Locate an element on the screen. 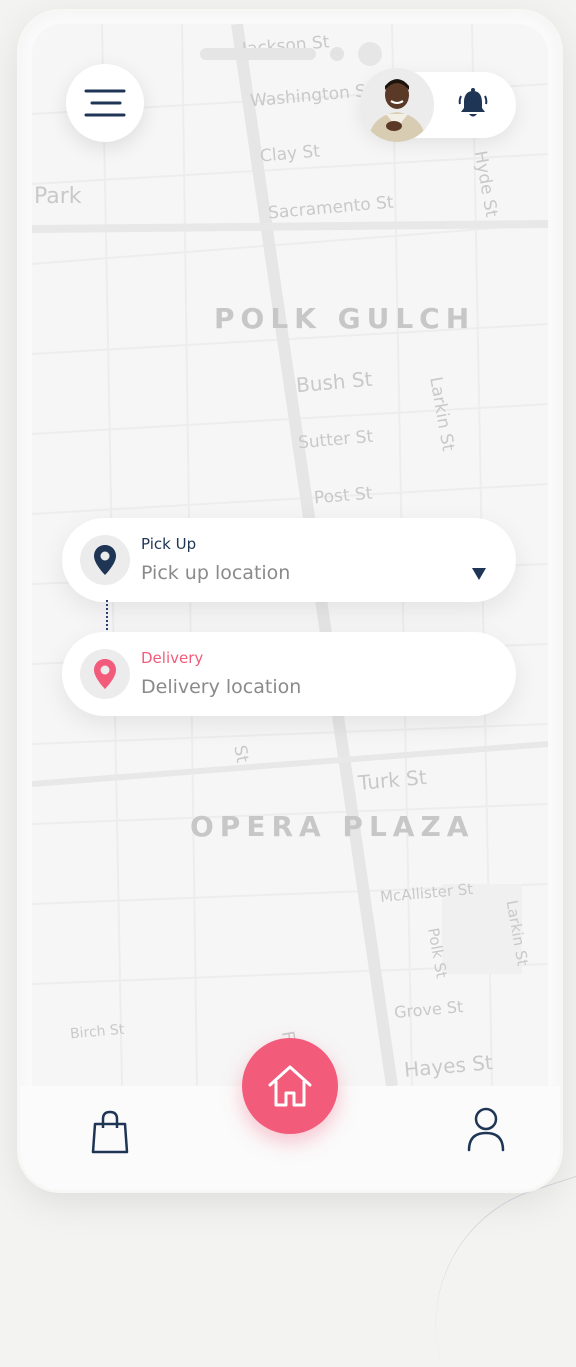 This screenshot has width=576, height=1367. pickup-icon-badge is located at coordinates (105, 560).